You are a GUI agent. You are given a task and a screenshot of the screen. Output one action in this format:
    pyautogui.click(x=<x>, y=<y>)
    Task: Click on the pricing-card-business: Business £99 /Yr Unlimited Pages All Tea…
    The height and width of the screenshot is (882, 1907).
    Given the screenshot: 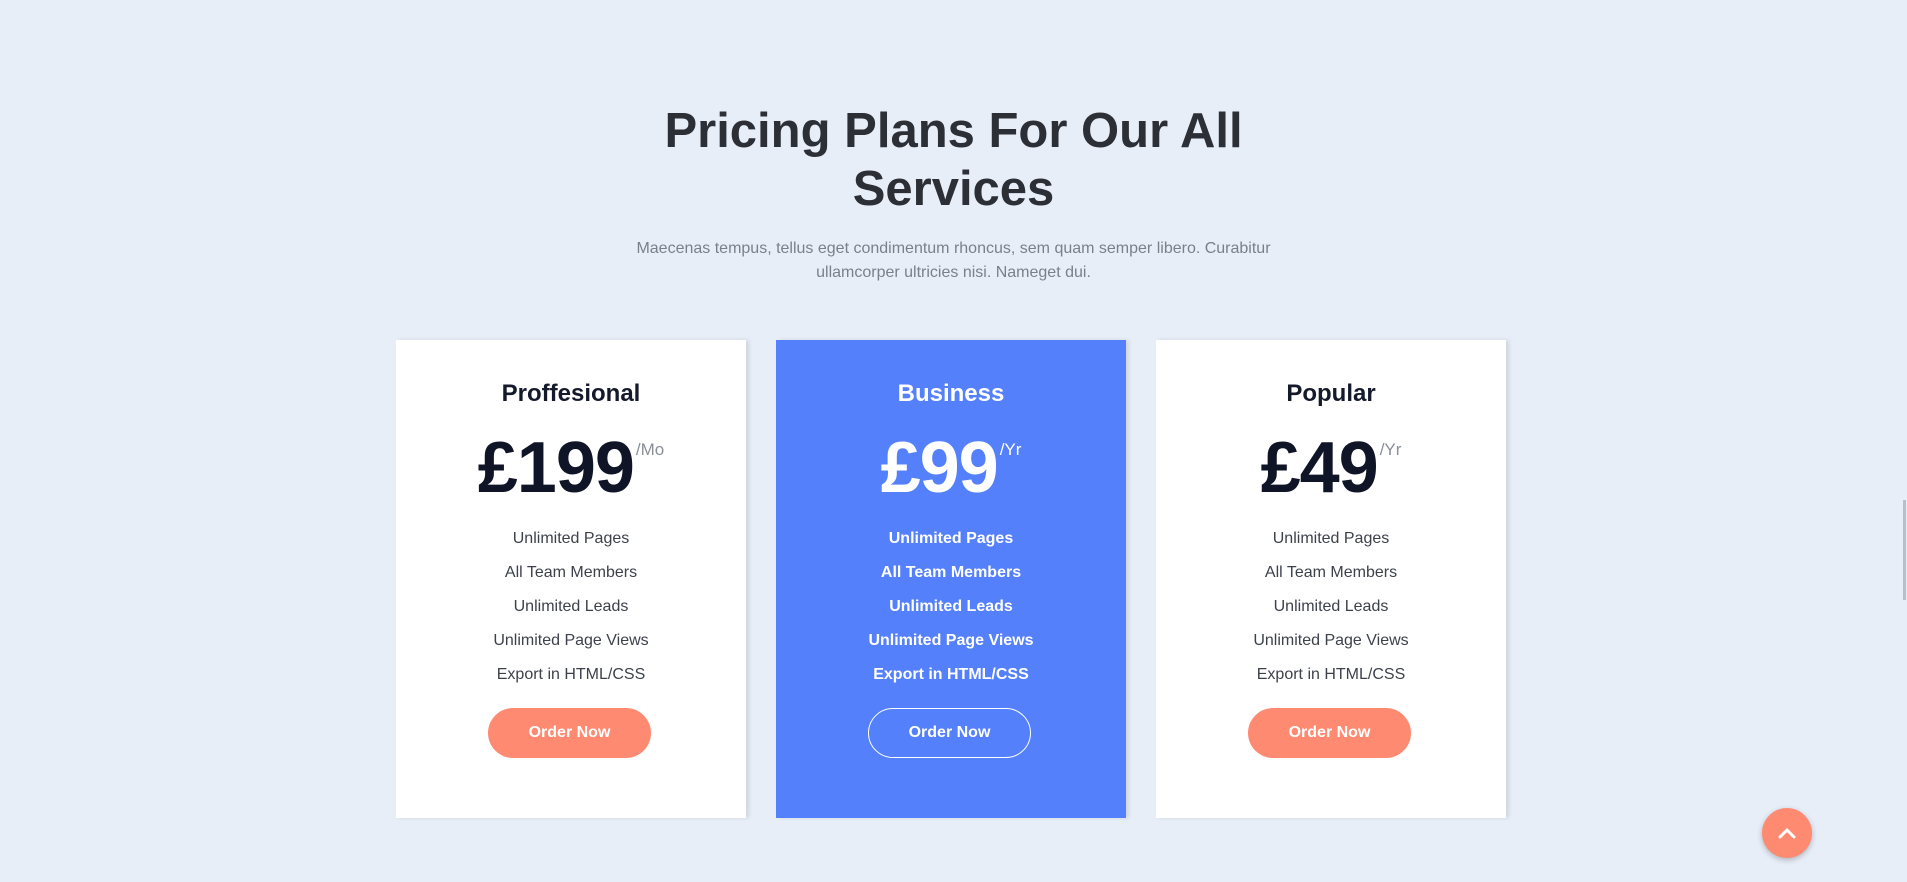 What is the action you would take?
    pyautogui.click(x=951, y=579)
    